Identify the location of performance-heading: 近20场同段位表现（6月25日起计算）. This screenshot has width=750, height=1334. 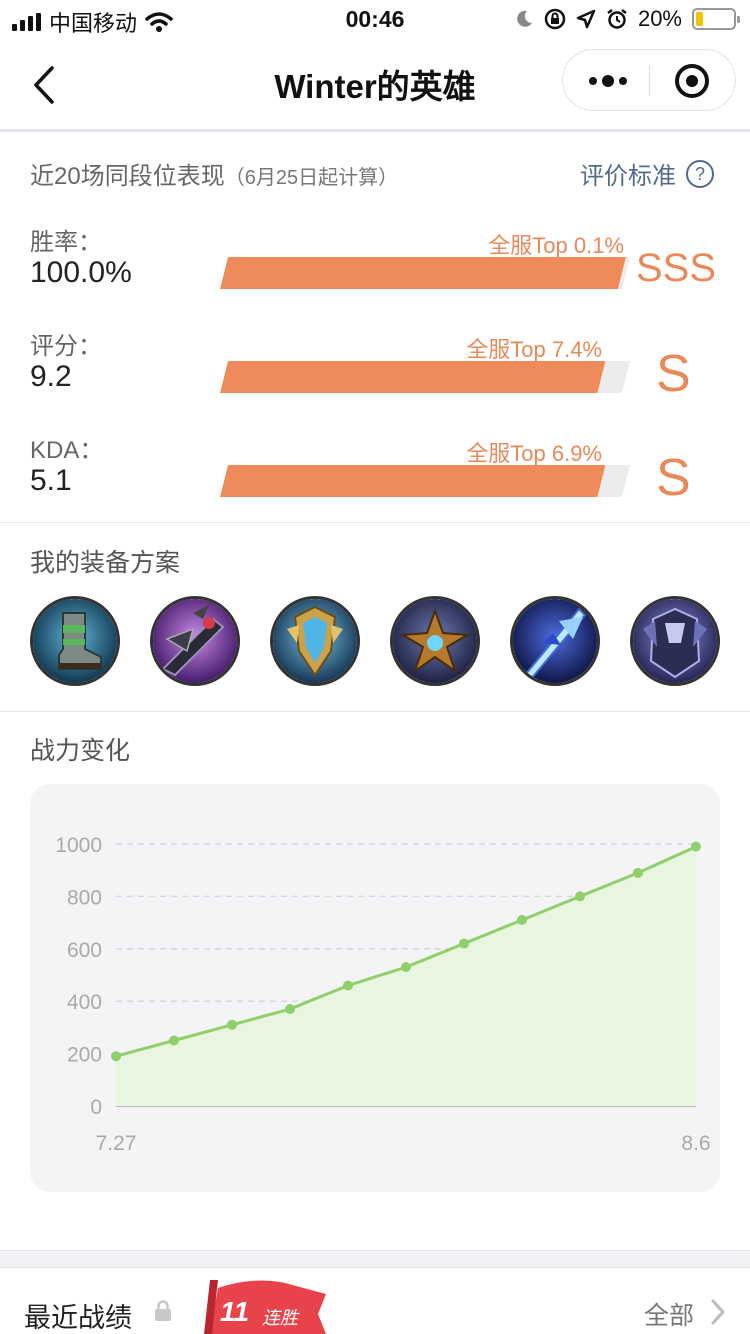
(214, 173).